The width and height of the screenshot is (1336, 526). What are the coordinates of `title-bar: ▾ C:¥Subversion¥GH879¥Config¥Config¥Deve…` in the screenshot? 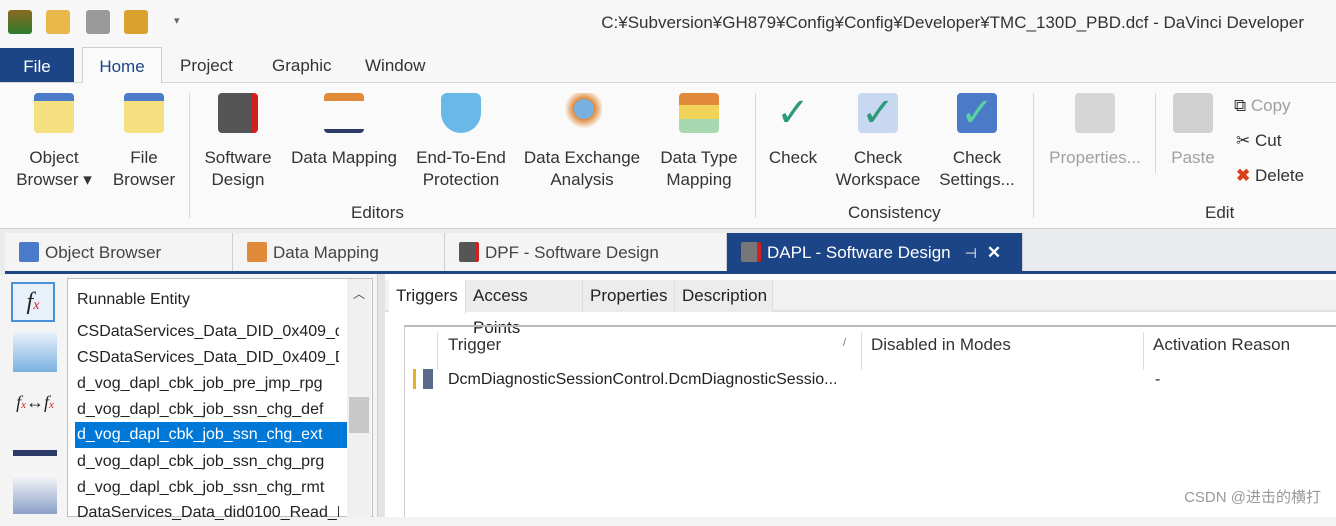 It's located at (668, 23).